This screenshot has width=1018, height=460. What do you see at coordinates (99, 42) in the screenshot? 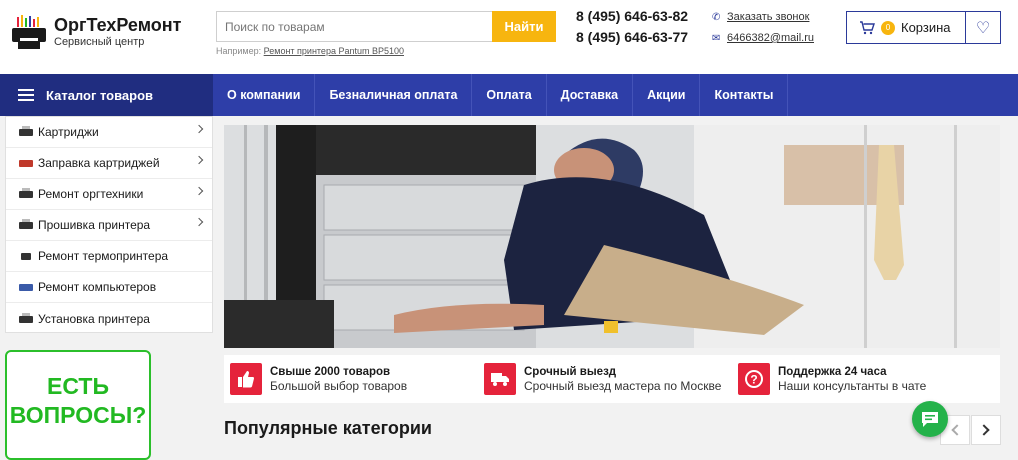
I see `logo-subtitle: Сервисный центр` at bounding box center [99, 42].